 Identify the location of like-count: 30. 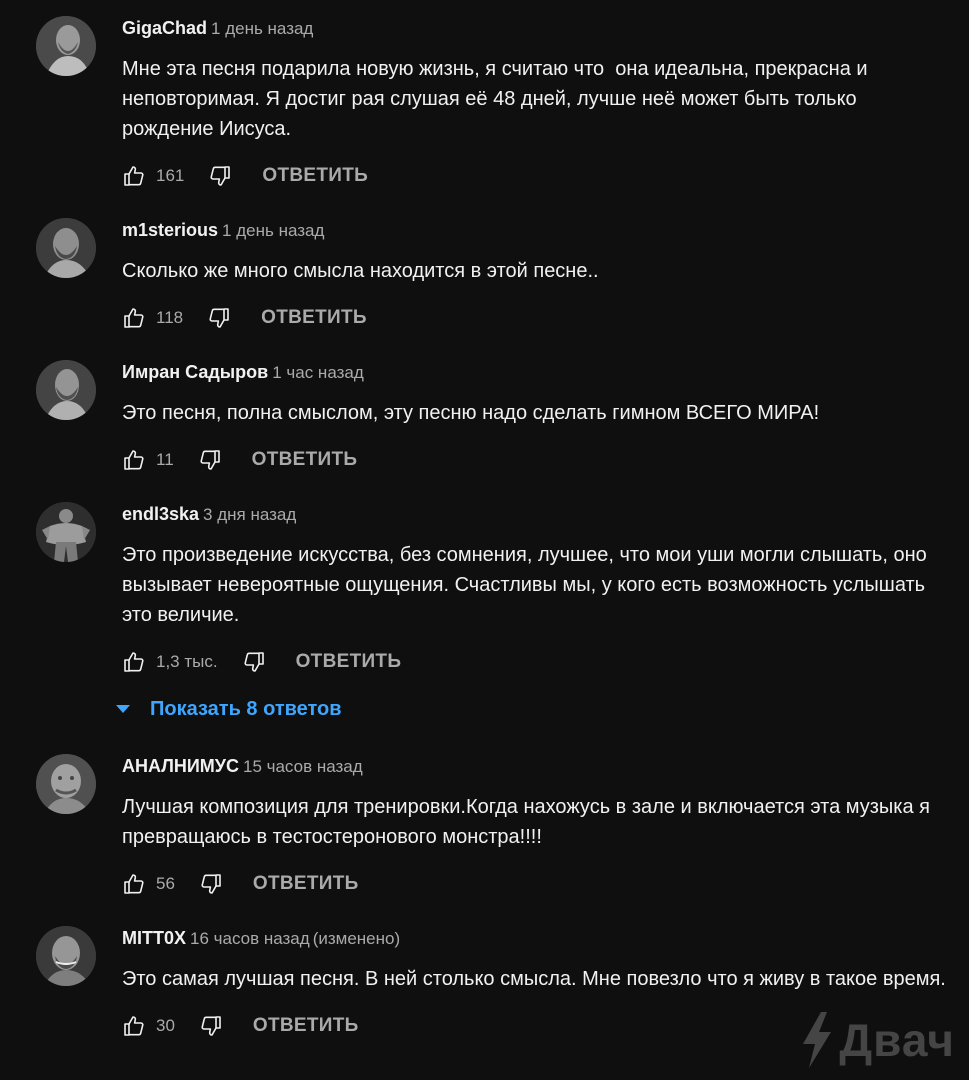
(165, 1025).